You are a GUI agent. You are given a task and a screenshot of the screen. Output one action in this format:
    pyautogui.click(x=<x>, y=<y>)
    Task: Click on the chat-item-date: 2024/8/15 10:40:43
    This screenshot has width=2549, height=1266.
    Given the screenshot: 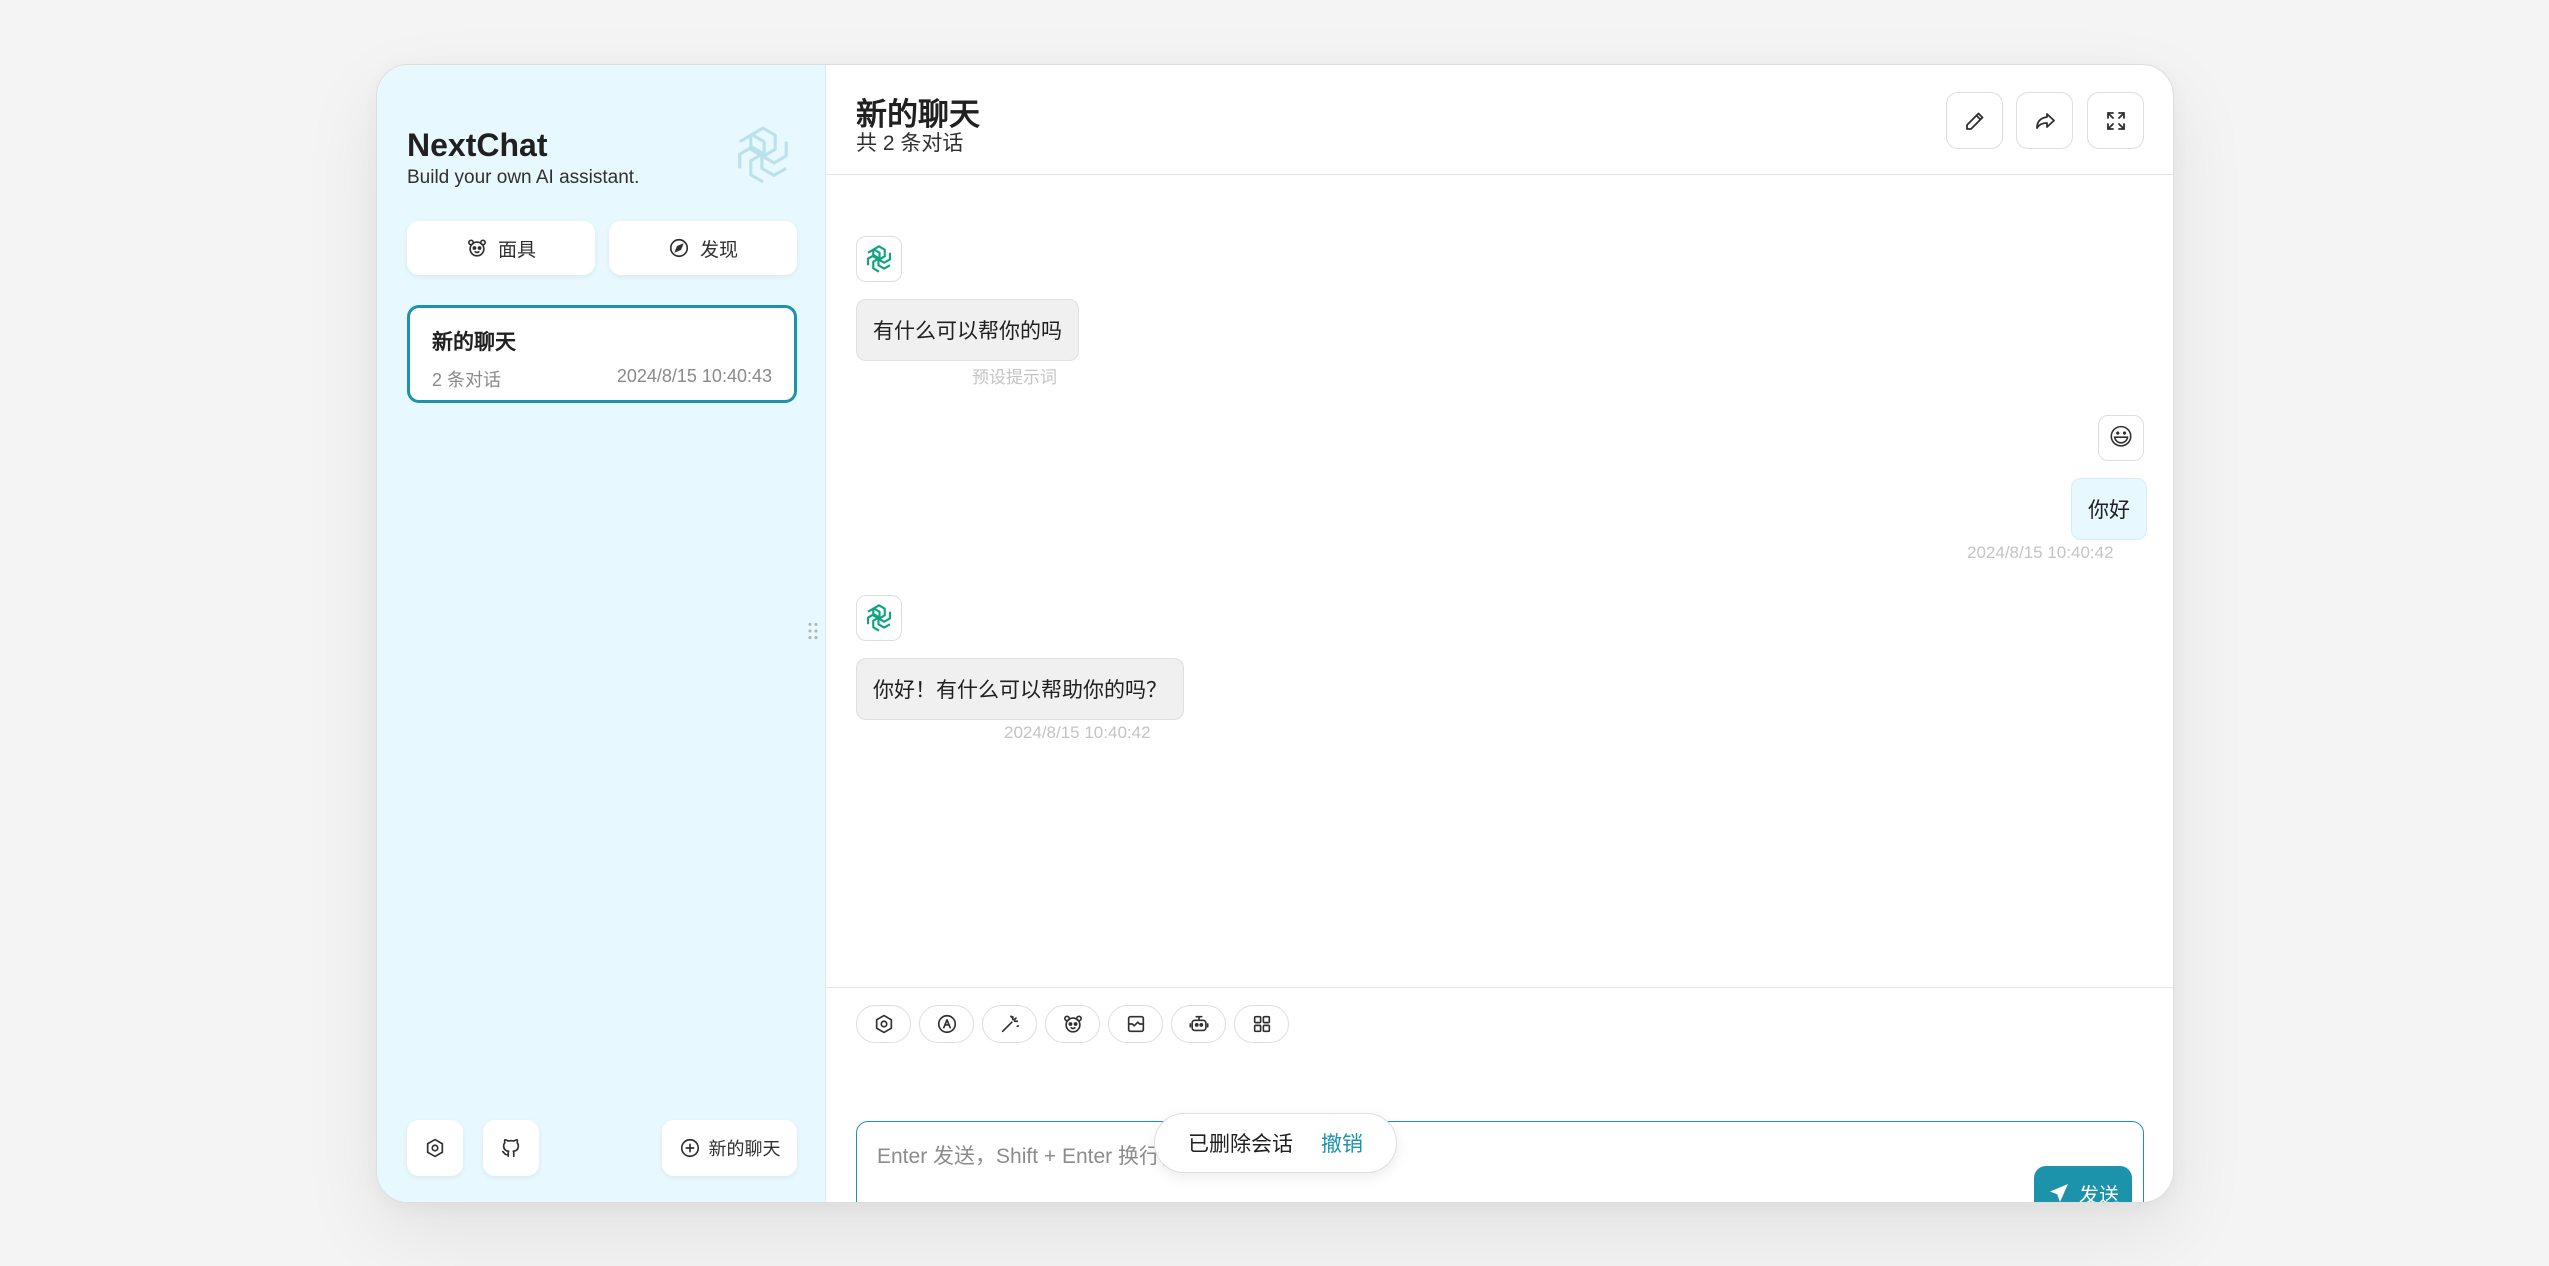 What is the action you would take?
    pyautogui.click(x=694, y=376)
    